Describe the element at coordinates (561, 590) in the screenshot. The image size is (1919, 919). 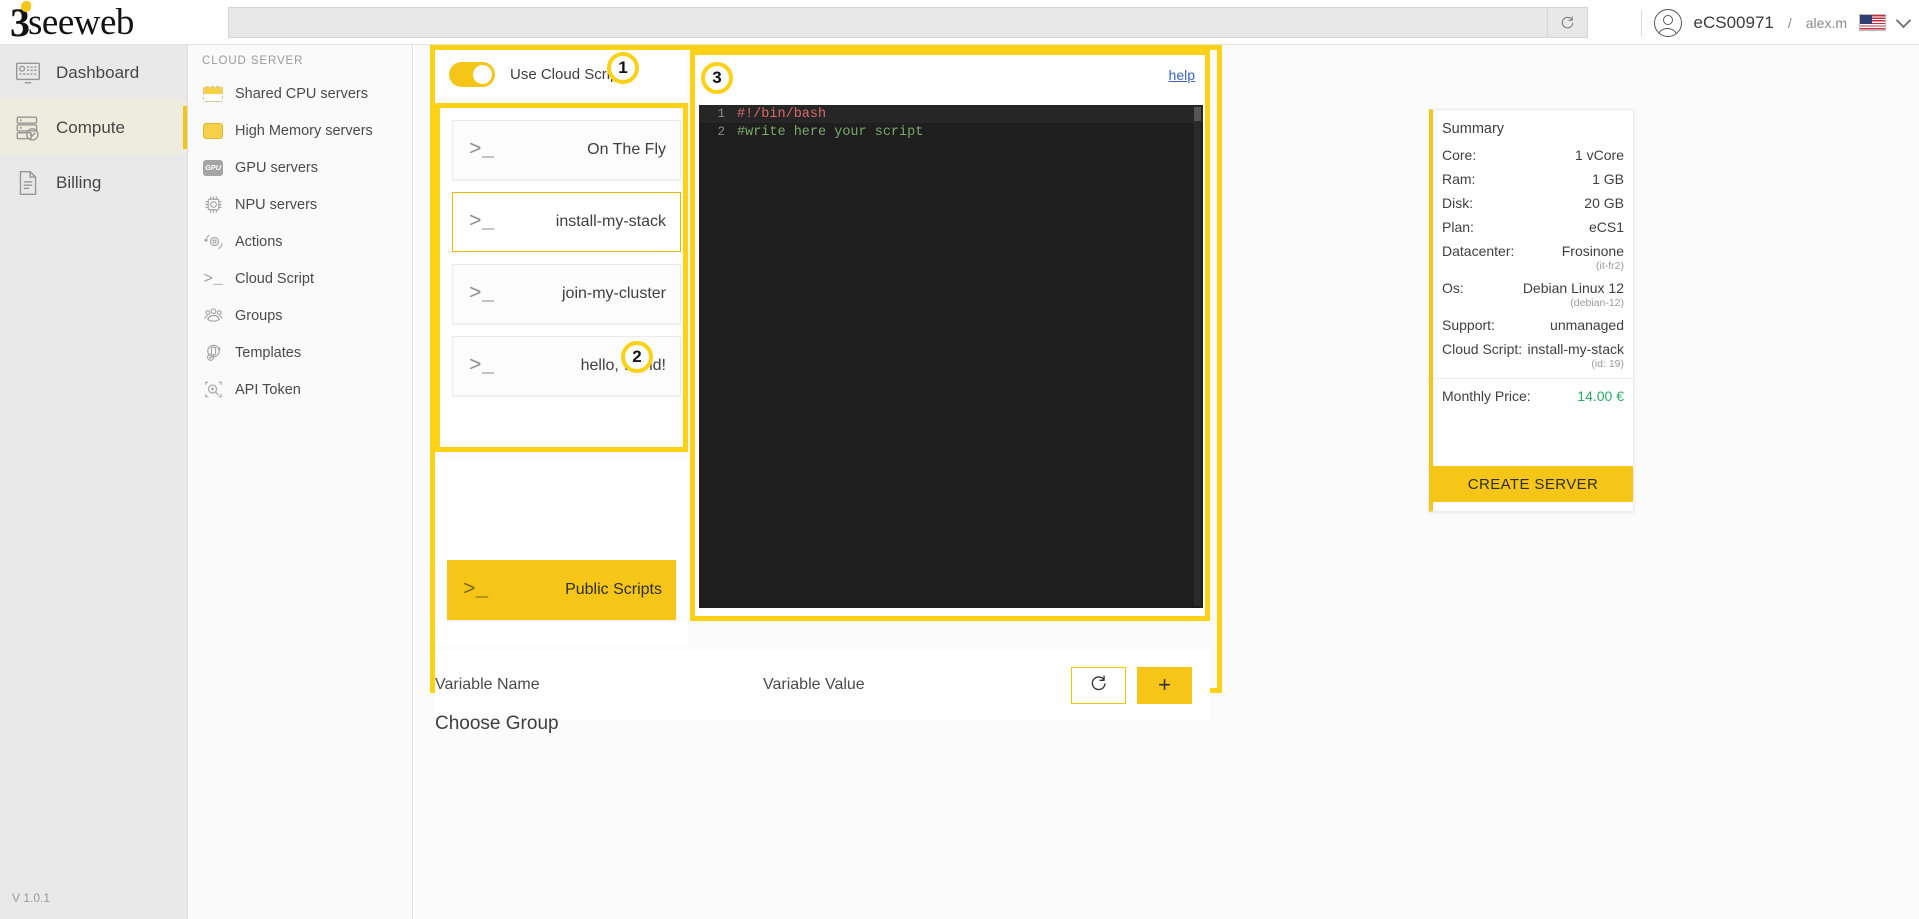
I see `public-scripts-button: >_ Public Scripts` at that location.